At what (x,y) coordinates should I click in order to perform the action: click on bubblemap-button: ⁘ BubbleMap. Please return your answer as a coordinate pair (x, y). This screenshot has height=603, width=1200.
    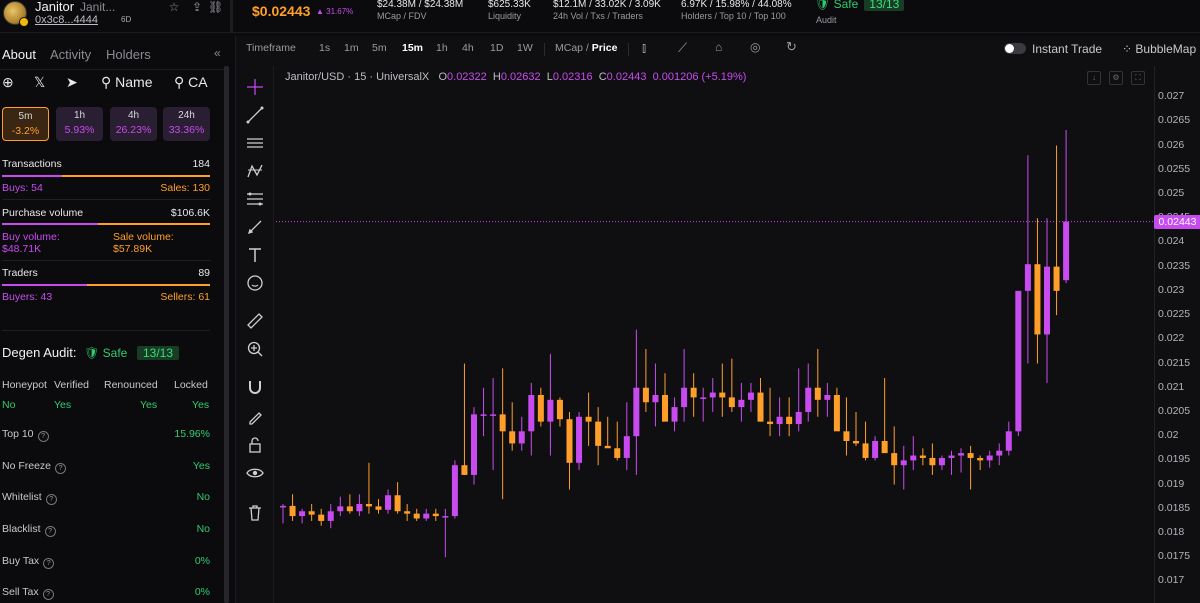
    Looking at the image, I should click on (1159, 49).